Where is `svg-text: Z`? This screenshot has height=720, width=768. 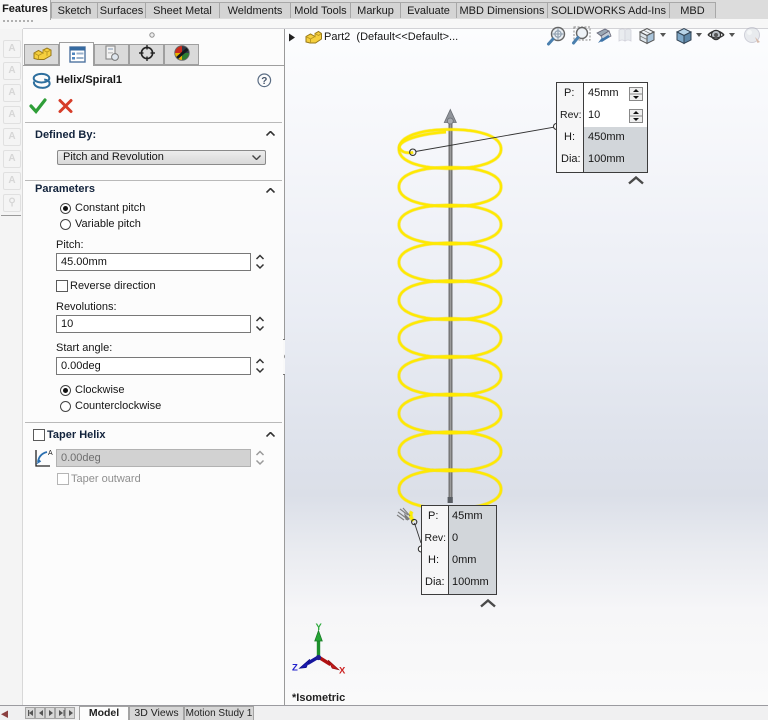
svg-text: Z is located at coordinates (295, 668).